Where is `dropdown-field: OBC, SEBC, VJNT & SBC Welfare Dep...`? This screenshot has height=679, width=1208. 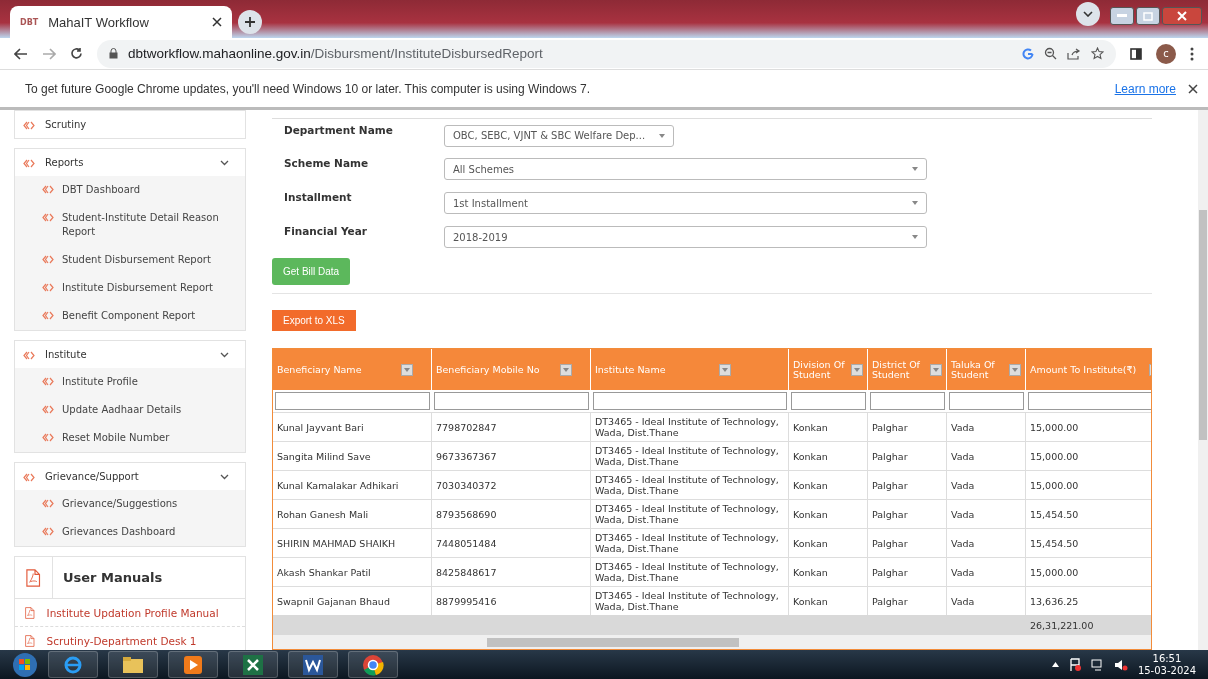
dropdown-field: OBC, SEBC, VJNT & SBC Welfare Dep... is located at coordinates (559, 135).